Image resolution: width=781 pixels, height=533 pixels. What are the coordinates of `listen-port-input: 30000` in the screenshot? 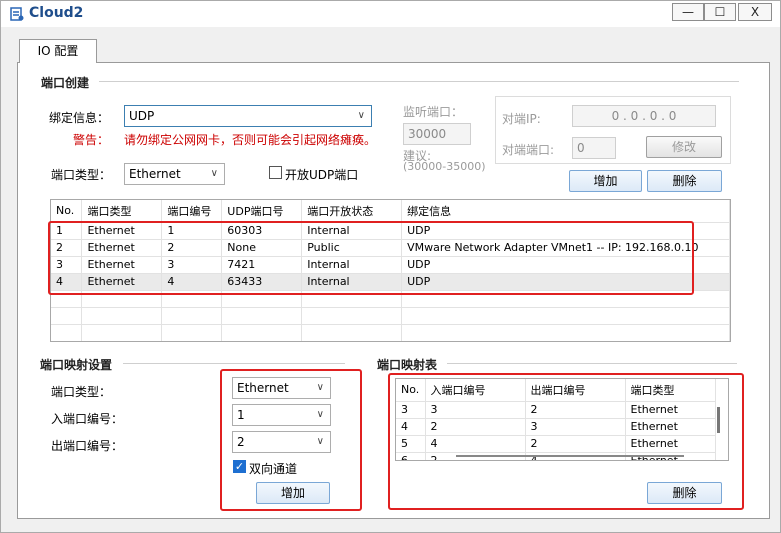 It's located at (437, 134).